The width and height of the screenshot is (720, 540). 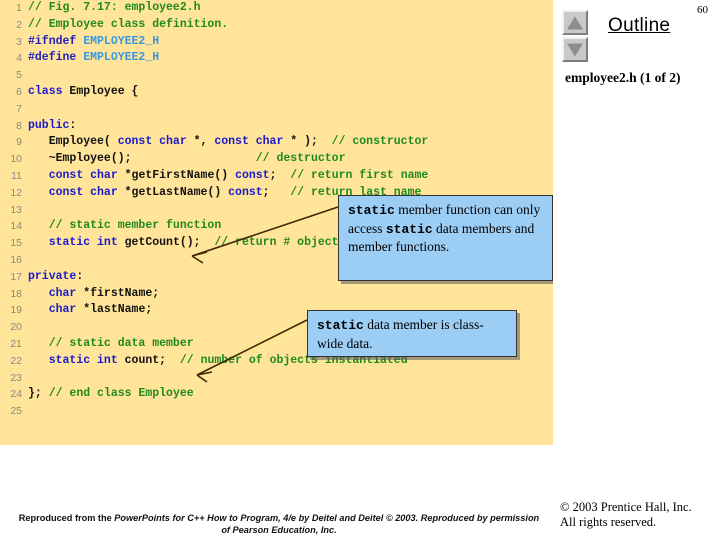 I want to click on code-line-text: char *firstName;, so click(x=93, y=294).